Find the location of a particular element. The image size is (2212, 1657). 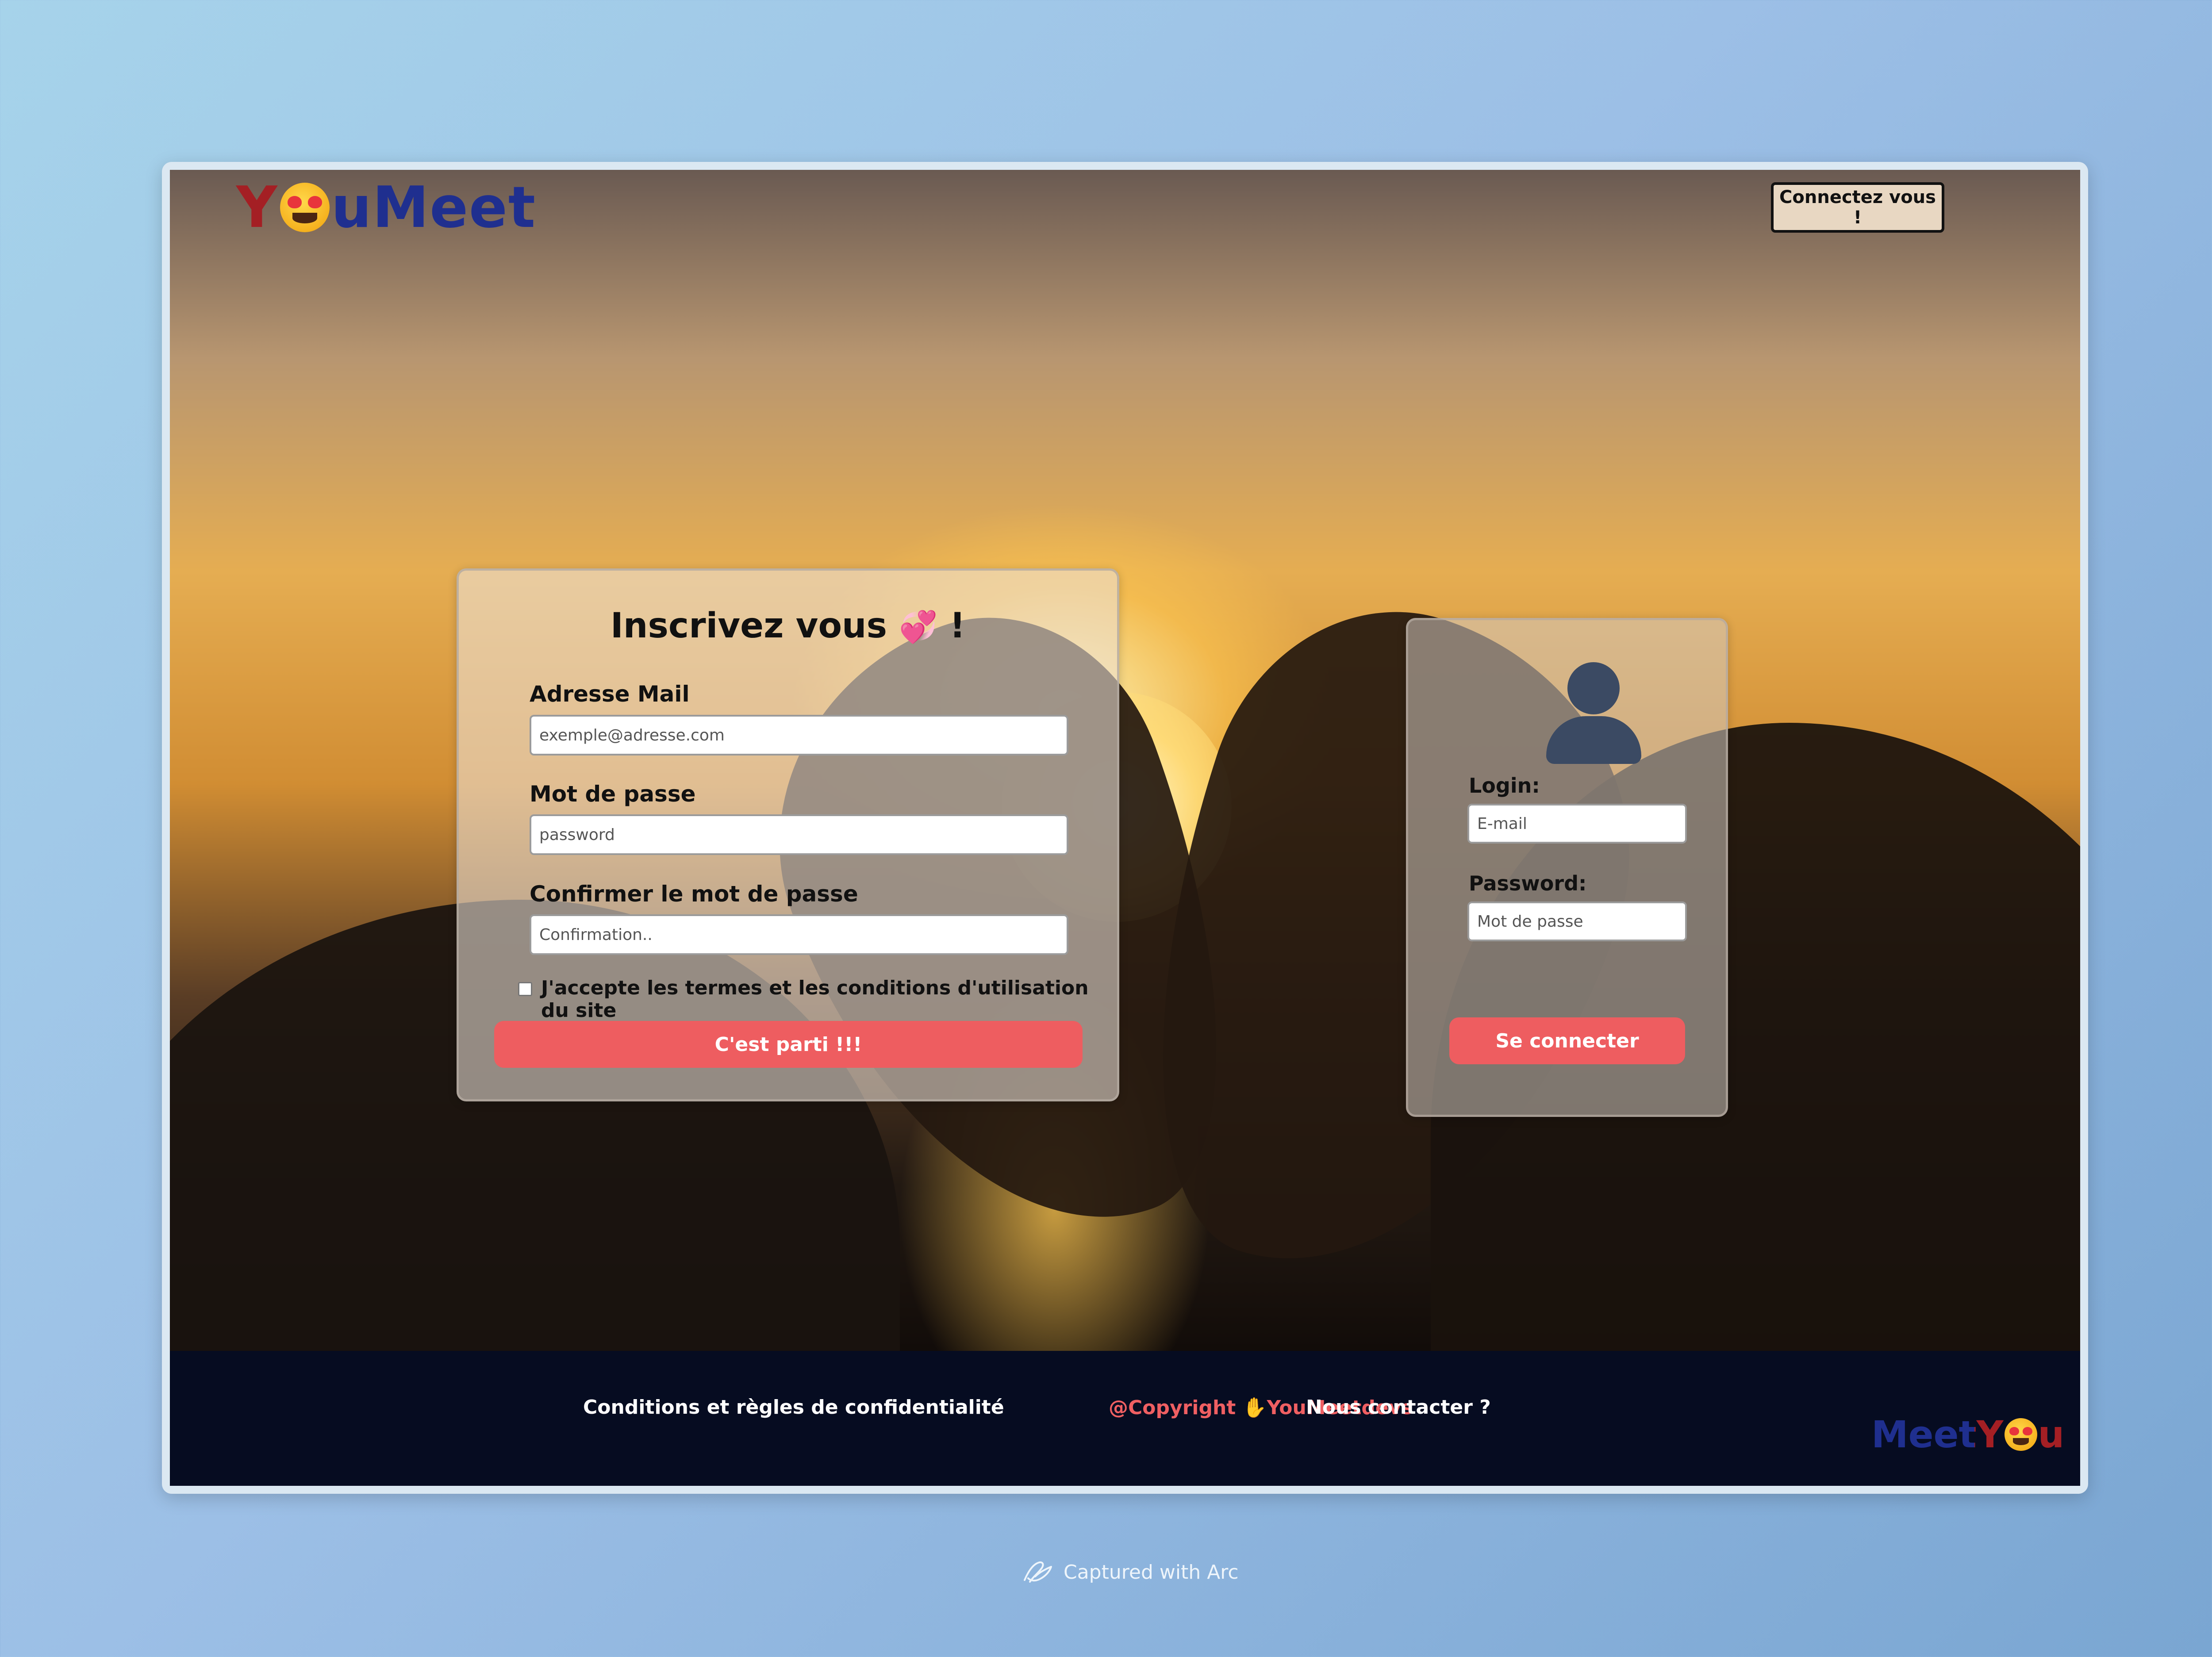

user-silhouette-icon is located at coordinates (1593, 713).